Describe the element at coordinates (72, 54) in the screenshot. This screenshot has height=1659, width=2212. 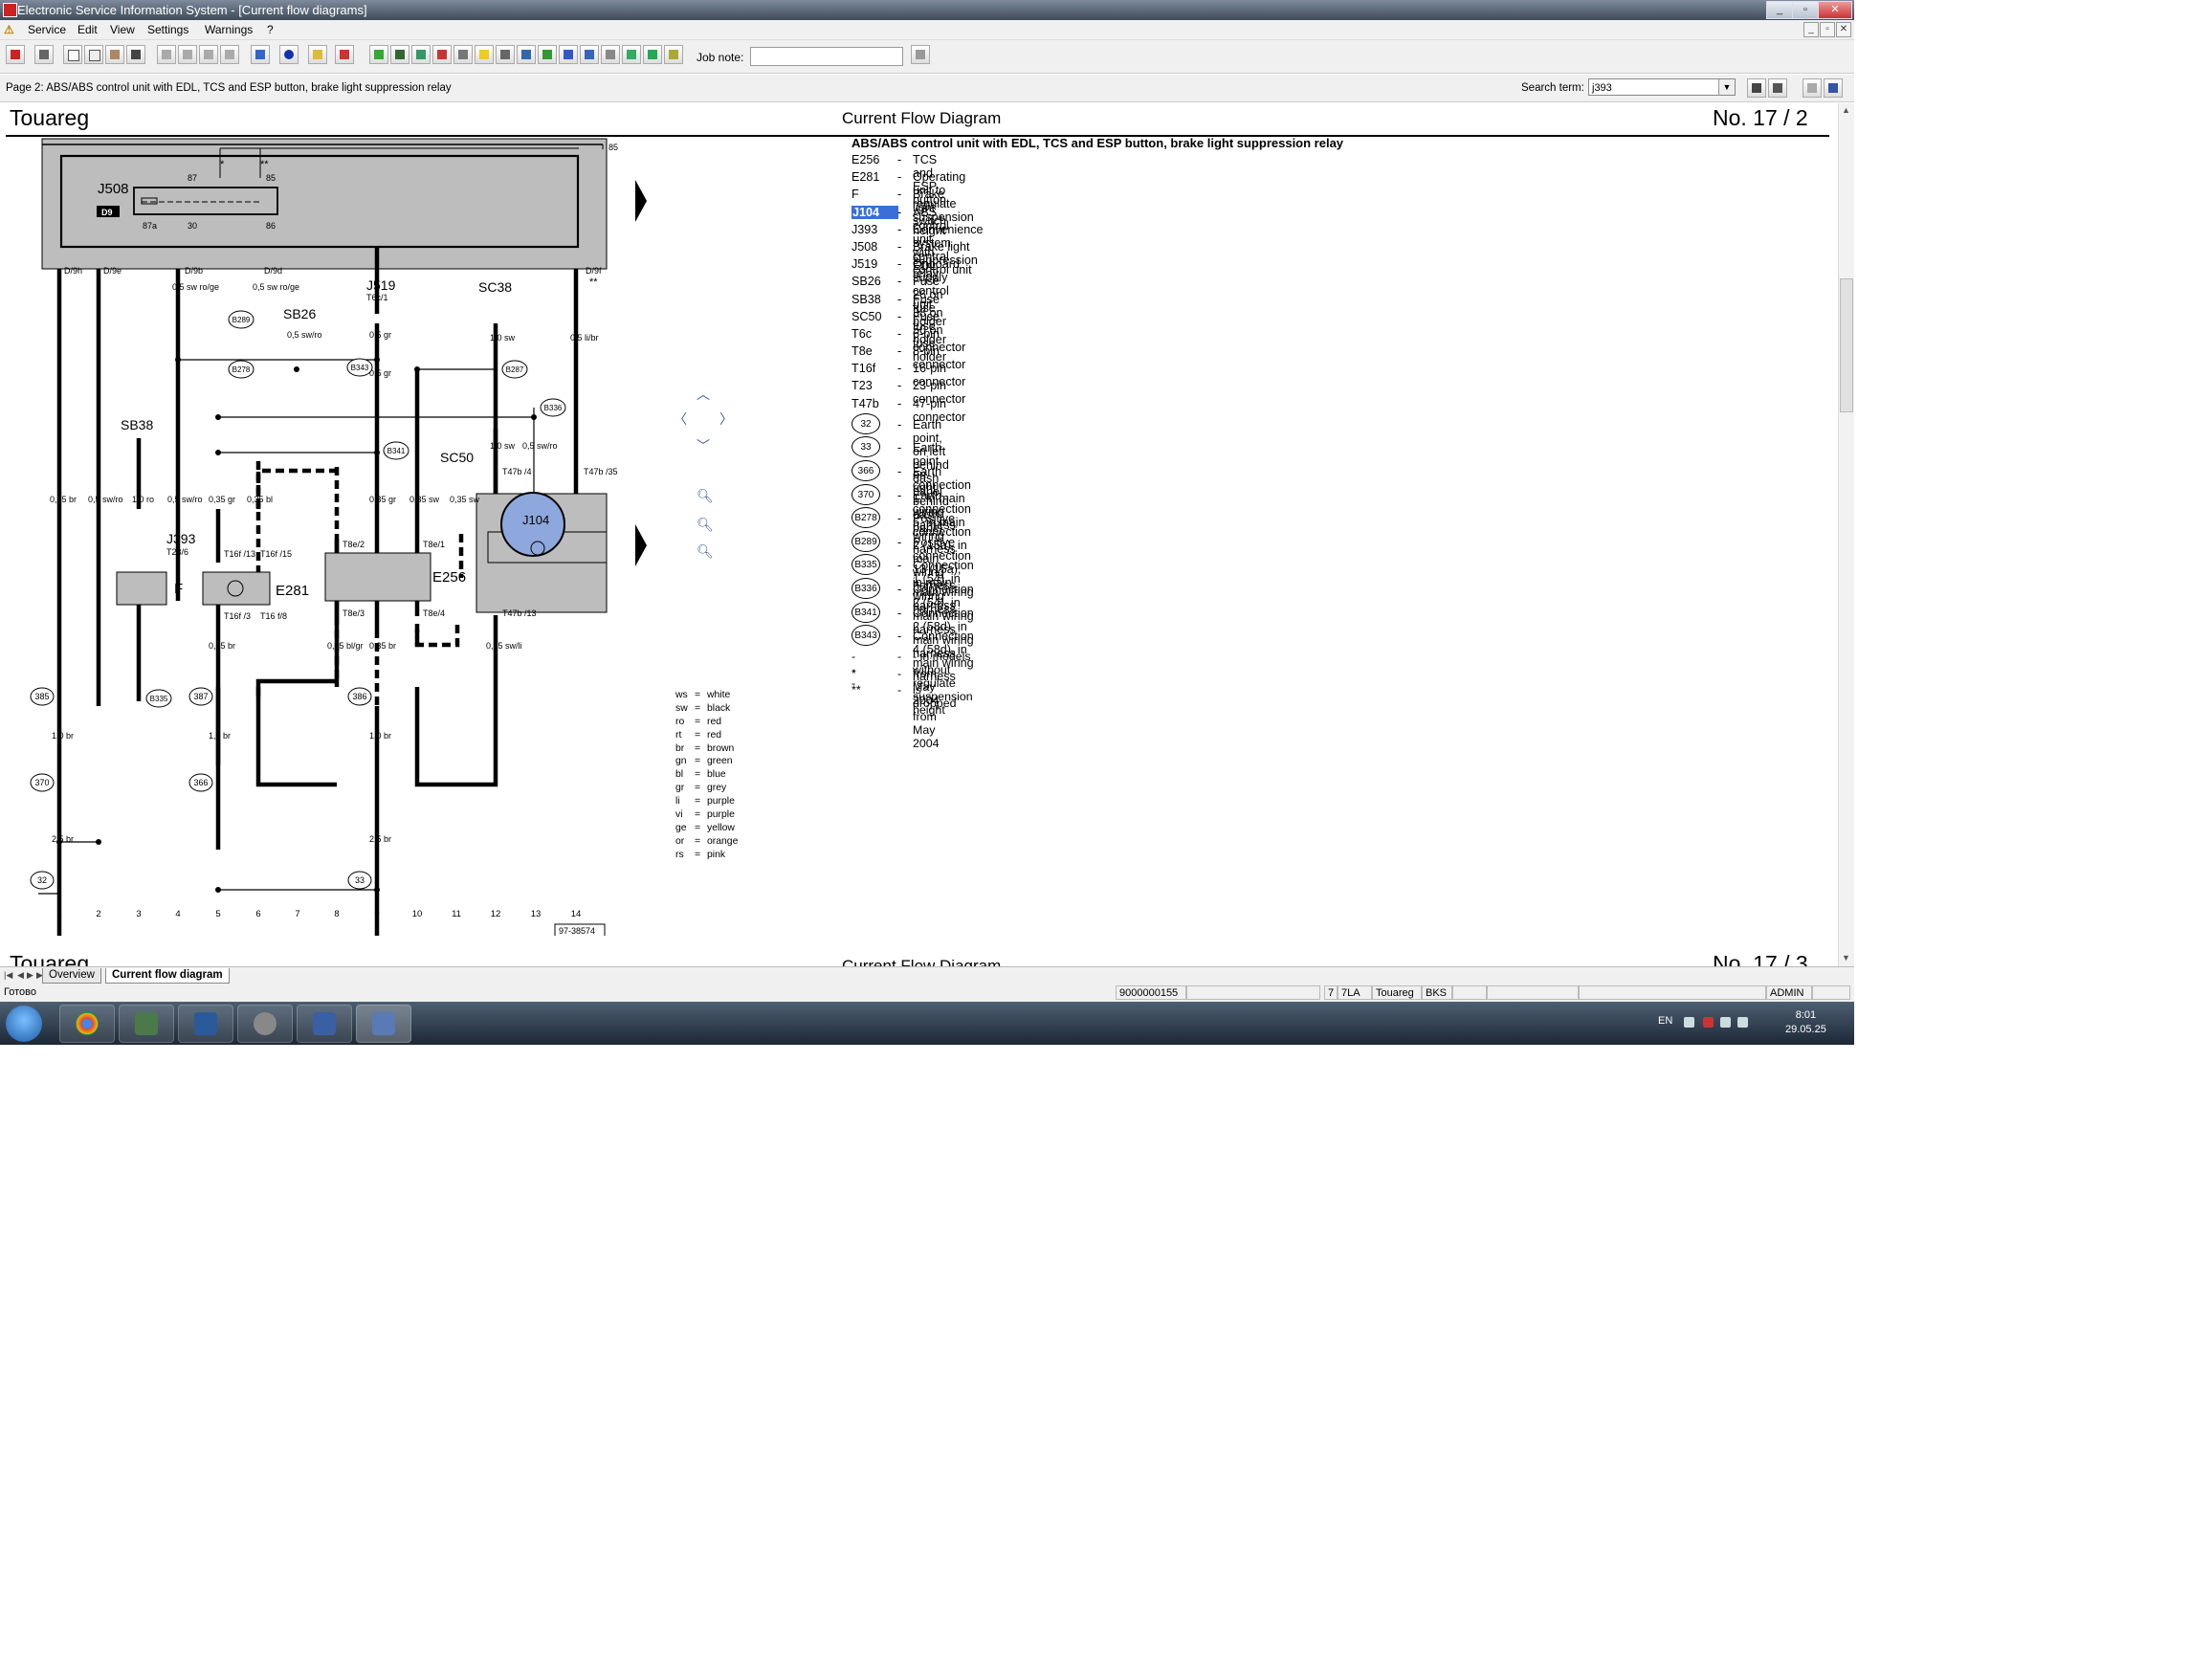
I see `new-doc-icon` at that location.